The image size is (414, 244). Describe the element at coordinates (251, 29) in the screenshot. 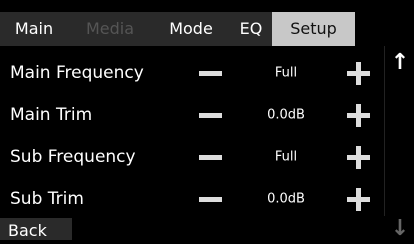

I see `tab-eq: EQ` at that location.